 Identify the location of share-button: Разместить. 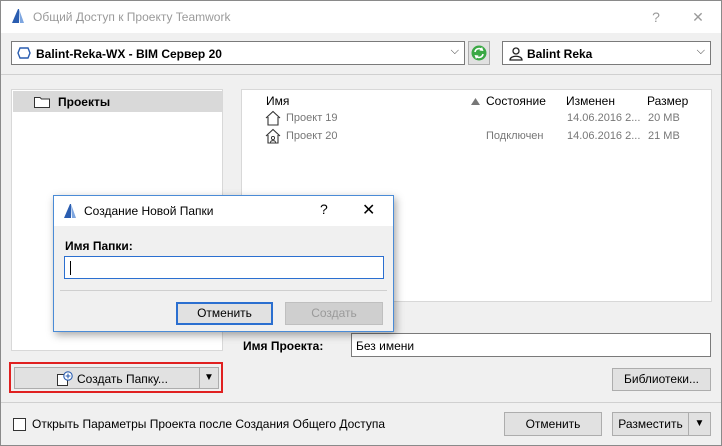
(650, 424).